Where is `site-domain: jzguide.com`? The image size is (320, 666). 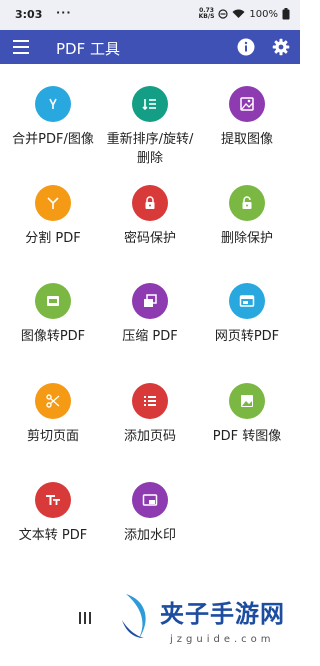 site-domain: jzguide.com is located at coordinates (222, 639).